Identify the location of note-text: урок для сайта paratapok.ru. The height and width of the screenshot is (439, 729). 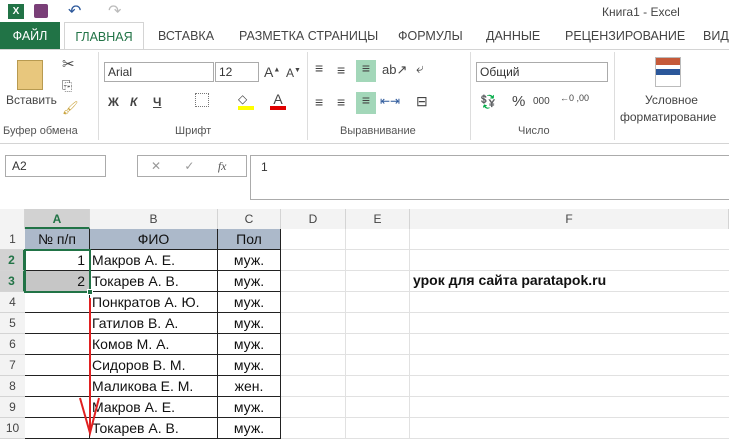
(509, 280).